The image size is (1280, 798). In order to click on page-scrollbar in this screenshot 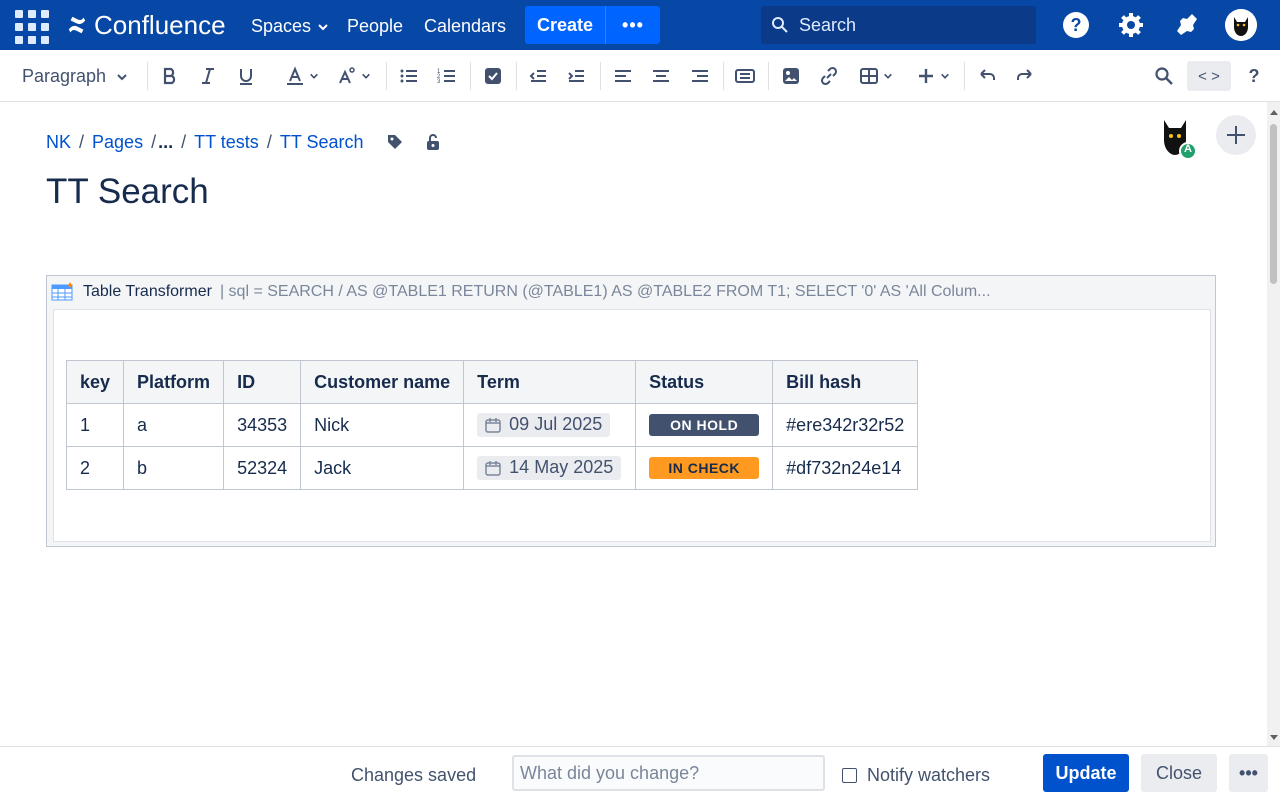, I will do `click(1273, 424)`.